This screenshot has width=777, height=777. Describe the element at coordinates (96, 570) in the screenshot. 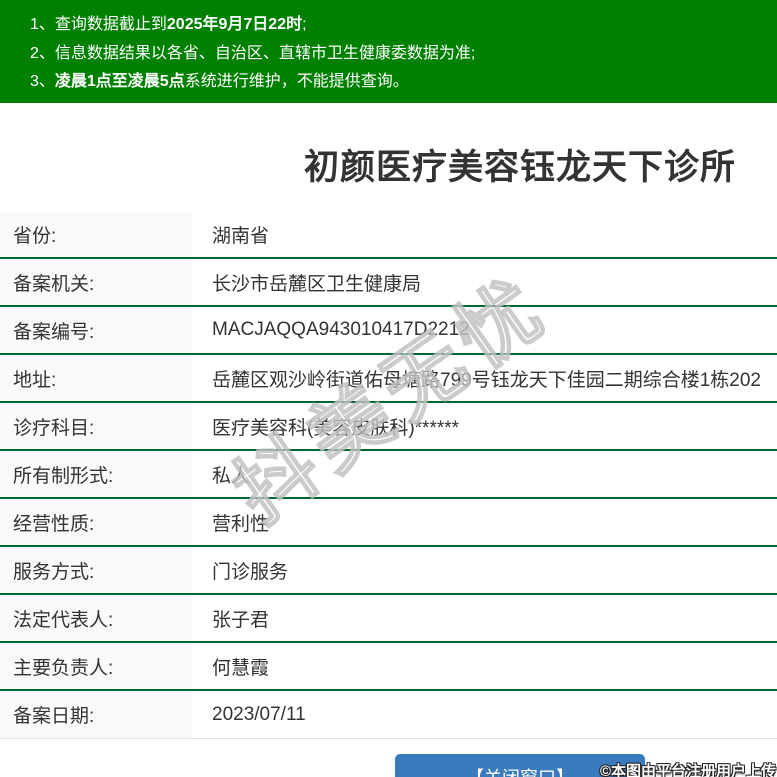

I see `row-label: 服务方式:` at that location.